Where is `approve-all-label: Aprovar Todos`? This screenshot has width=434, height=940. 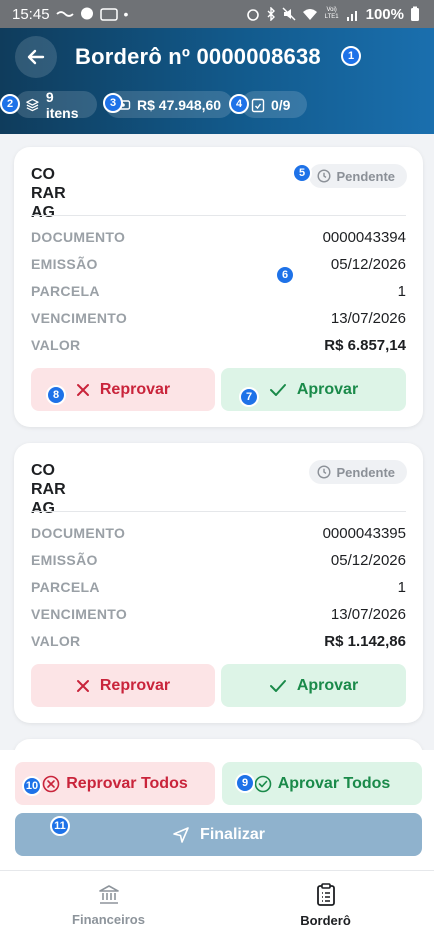
approve-all-label: Aprovar Todos is located at coordinates (334, 783).